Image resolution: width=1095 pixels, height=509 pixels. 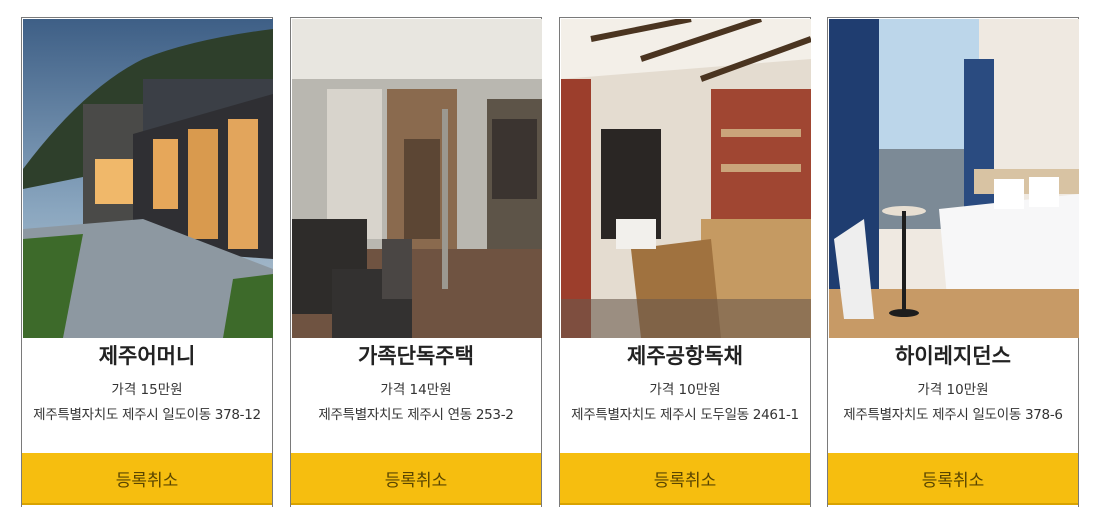 I want to click on listing-address: 제주특별자치도 제주시 도두일동 2461-1, so click(x=685, y=415).